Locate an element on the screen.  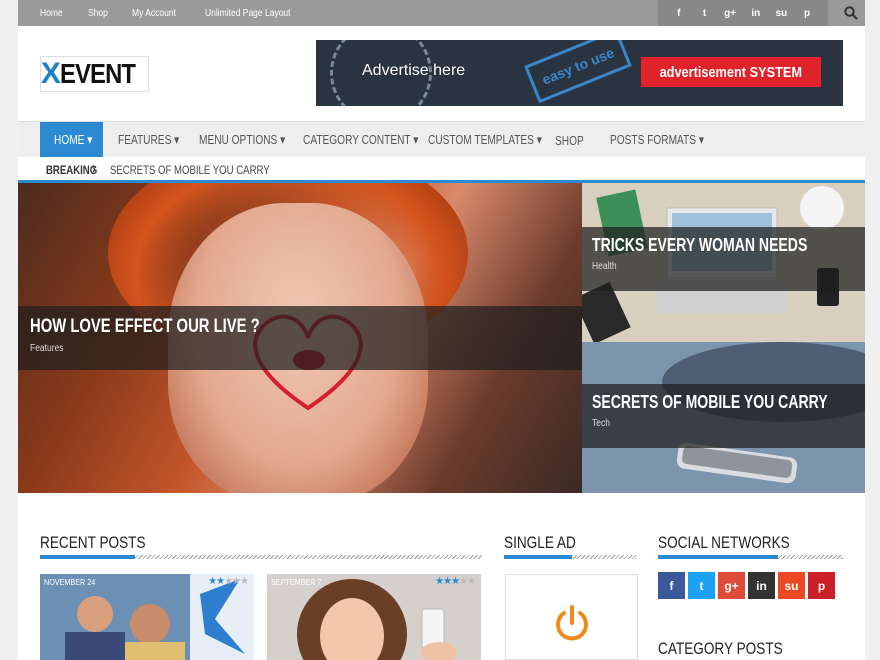
top-link-my-account: My Account is located at coordinates (154, 13).